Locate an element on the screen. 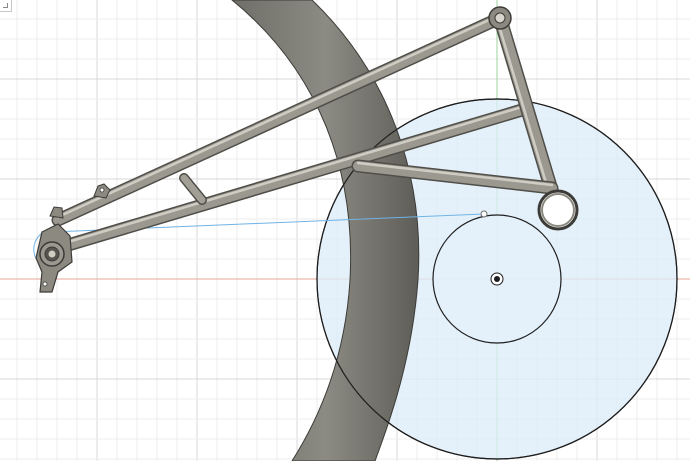 This screenshot has width=690, height=461. dropout-hanger-hole is located at coordinates (45, 284).